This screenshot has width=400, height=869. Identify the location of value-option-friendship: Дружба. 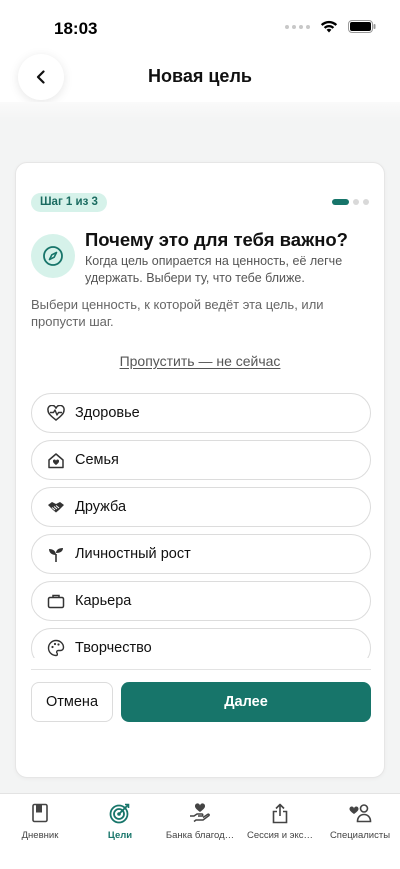
(201, 507).